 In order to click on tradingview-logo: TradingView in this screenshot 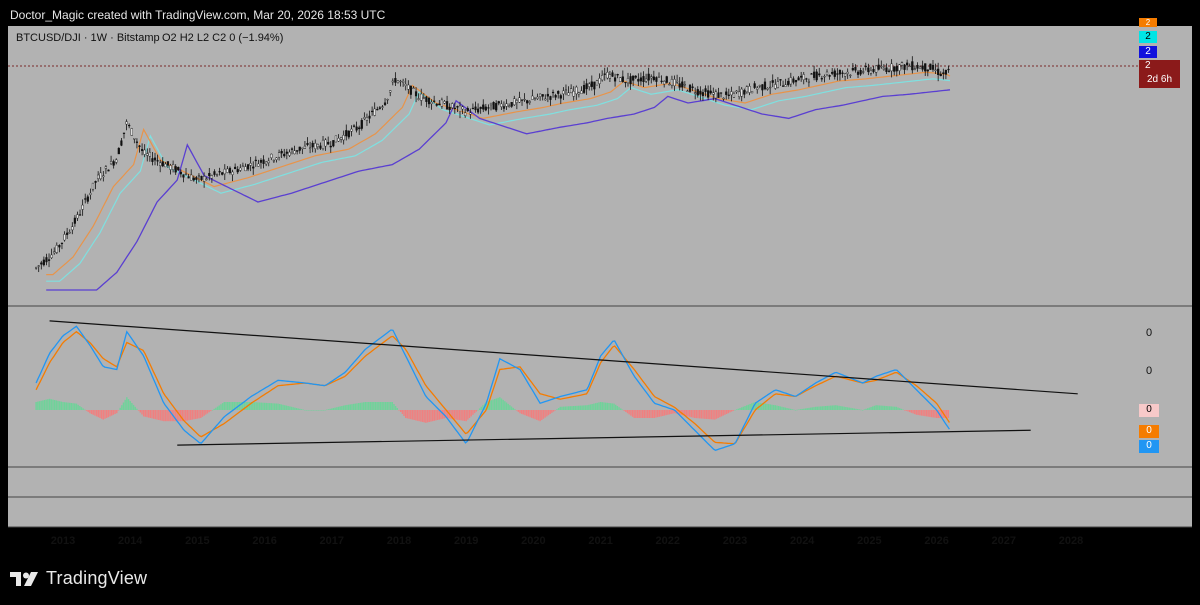, I will do `click(78, 578)`.